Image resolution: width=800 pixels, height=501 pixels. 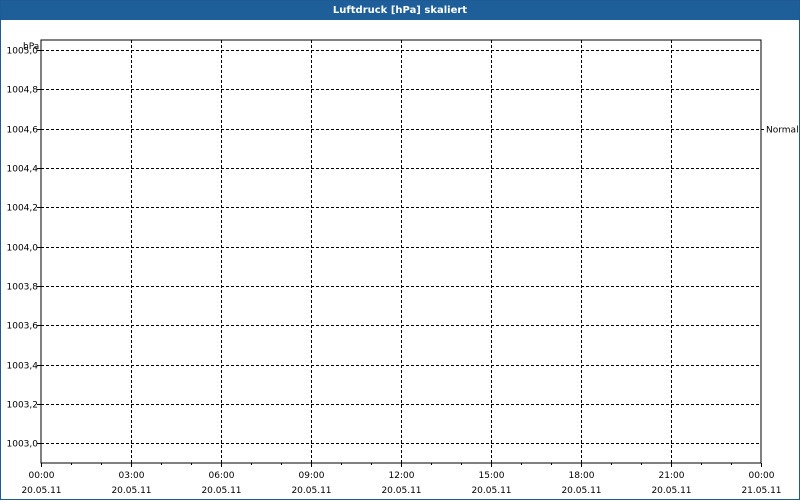 I want to click on x-tick-time: 12:00, so click(x=402, y=476).